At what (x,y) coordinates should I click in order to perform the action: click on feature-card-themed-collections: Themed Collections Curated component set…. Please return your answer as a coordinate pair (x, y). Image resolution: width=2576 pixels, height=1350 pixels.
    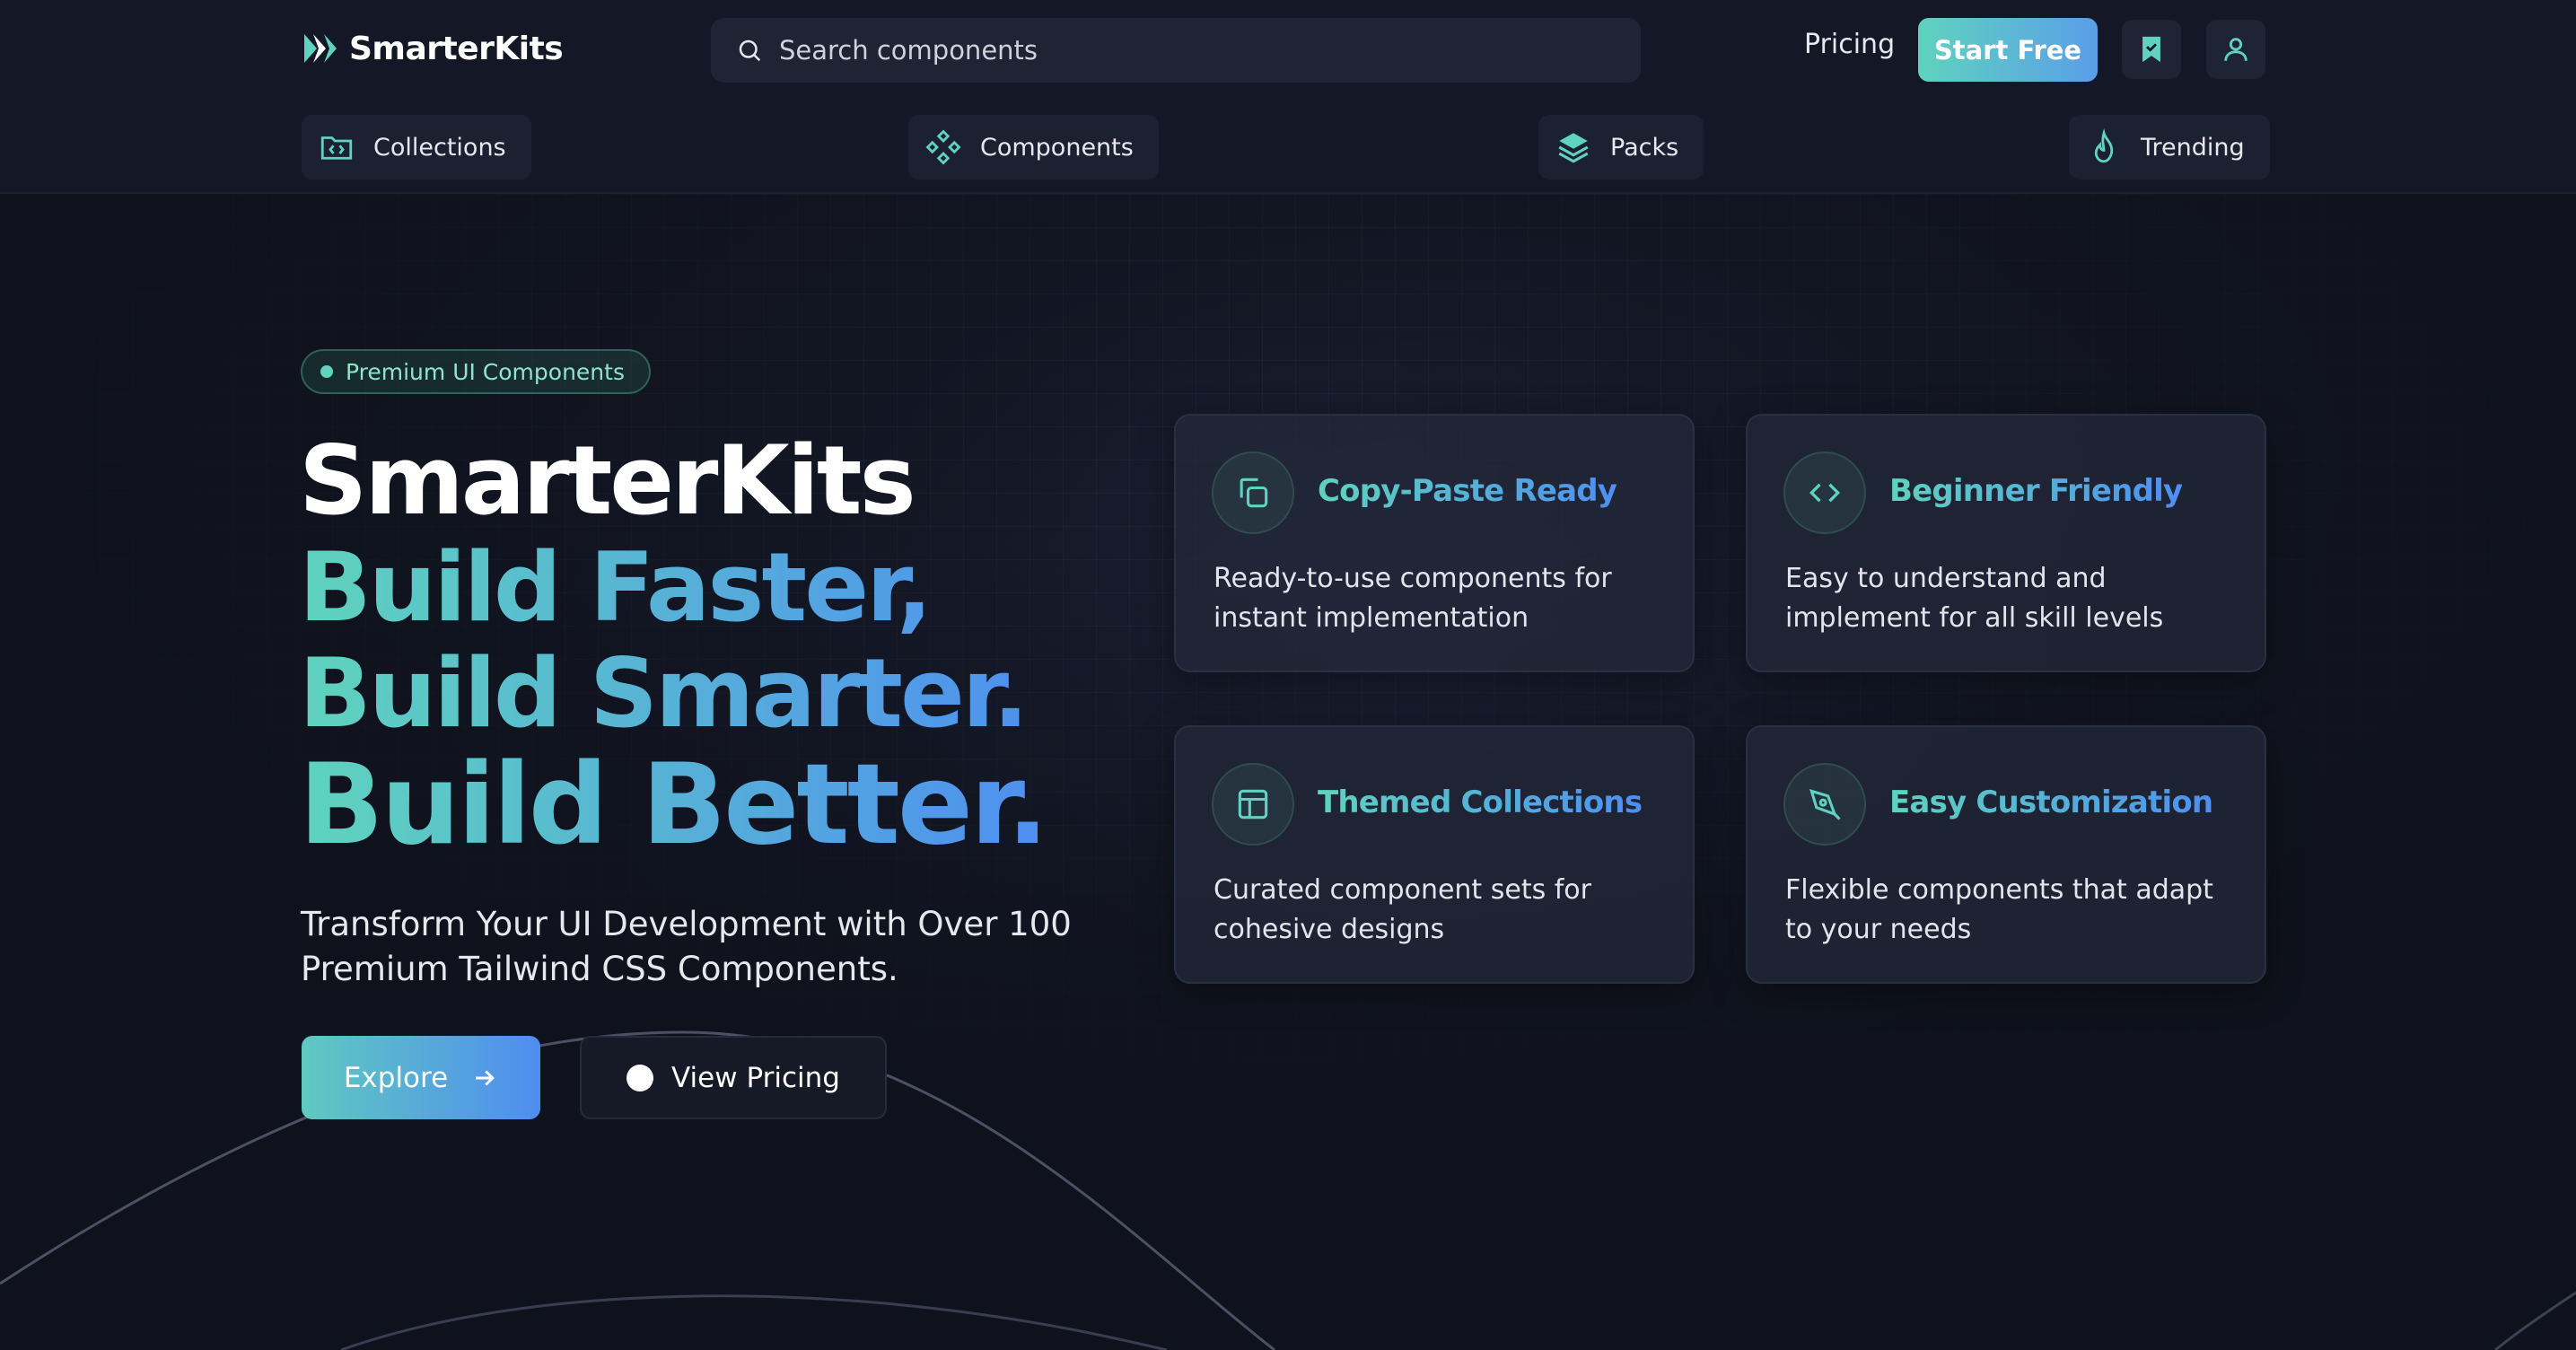
    Looking at the image, I should click on (1434, 854).